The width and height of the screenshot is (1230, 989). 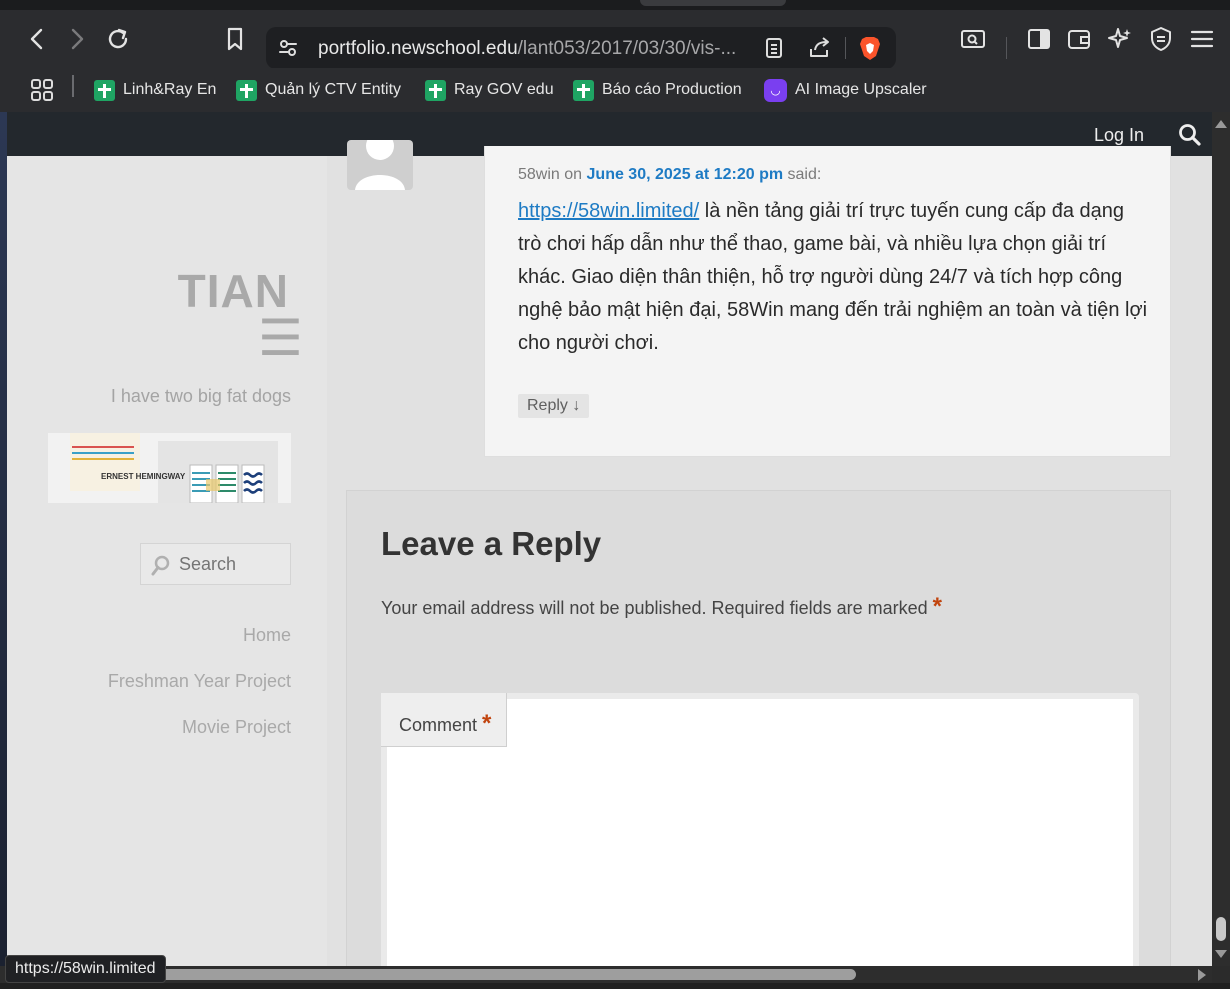 What do you see at coordinates (1221, 954) in the screenshot?
I see `scroll-down-arrow` at bounding box center [1221, 954].